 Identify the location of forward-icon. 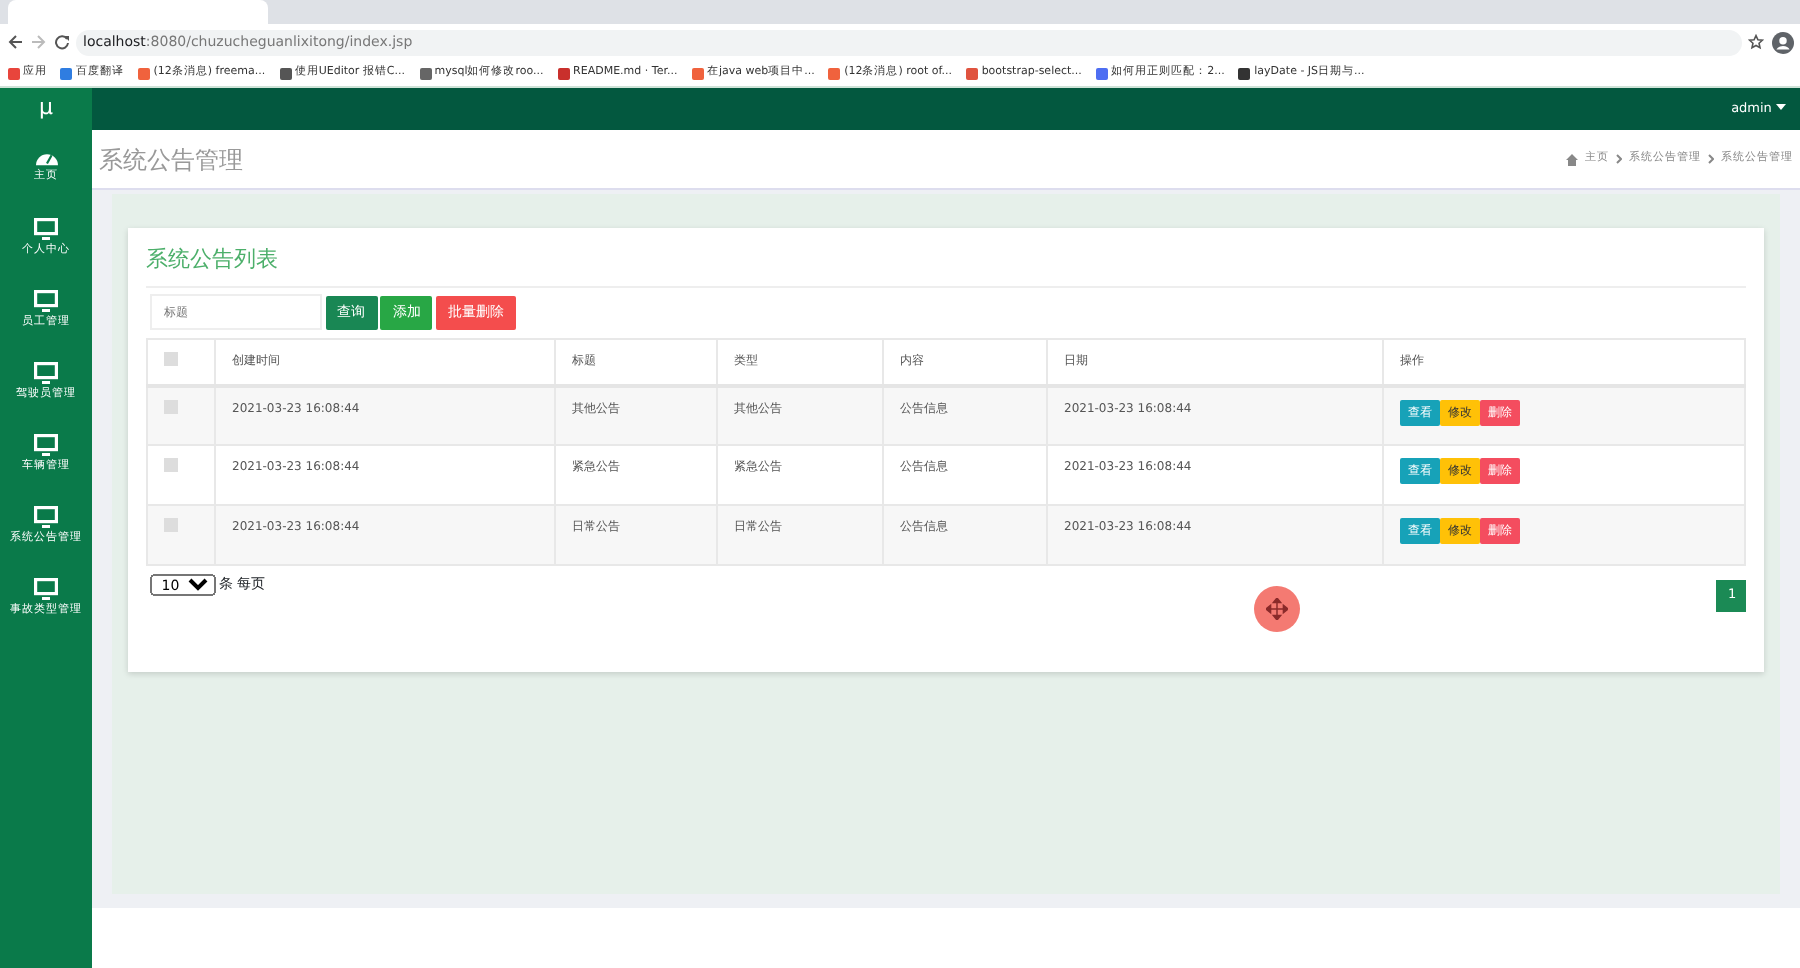
(38, 42).